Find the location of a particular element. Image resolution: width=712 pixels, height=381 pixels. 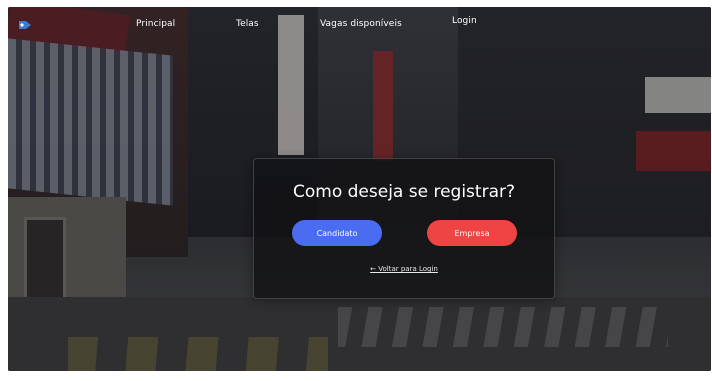

nav-link-login: Login is located at coordinates (464, 21).